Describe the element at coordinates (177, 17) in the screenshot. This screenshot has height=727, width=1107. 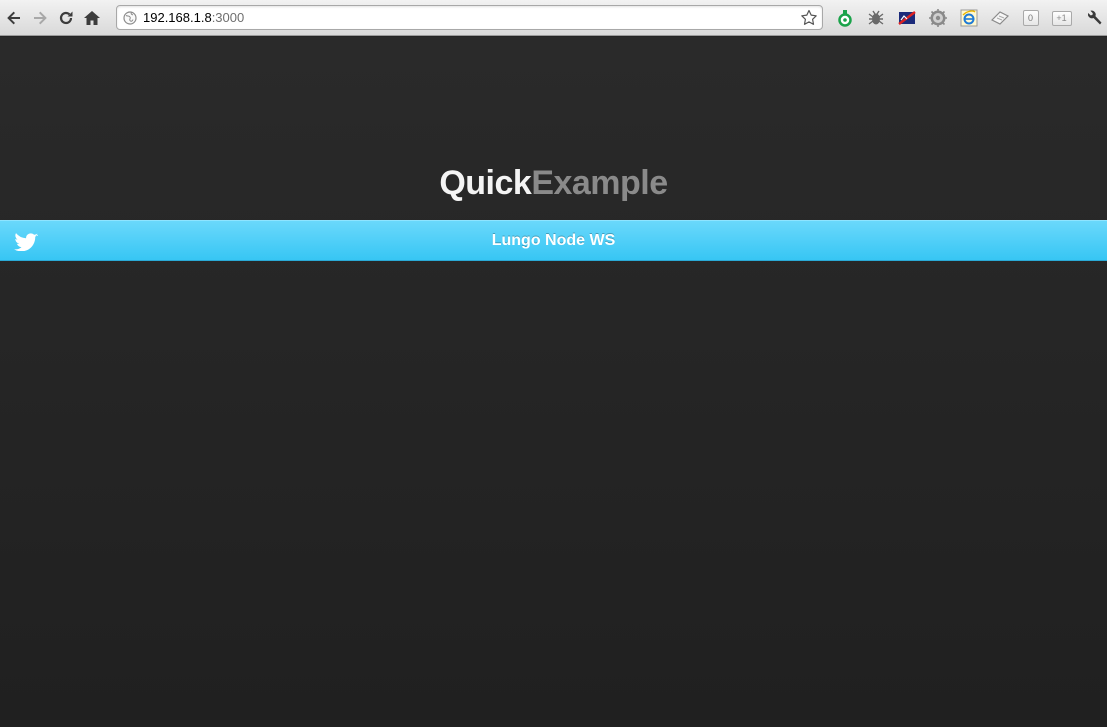
I see `url-host: 192.168.1.8` at that location.